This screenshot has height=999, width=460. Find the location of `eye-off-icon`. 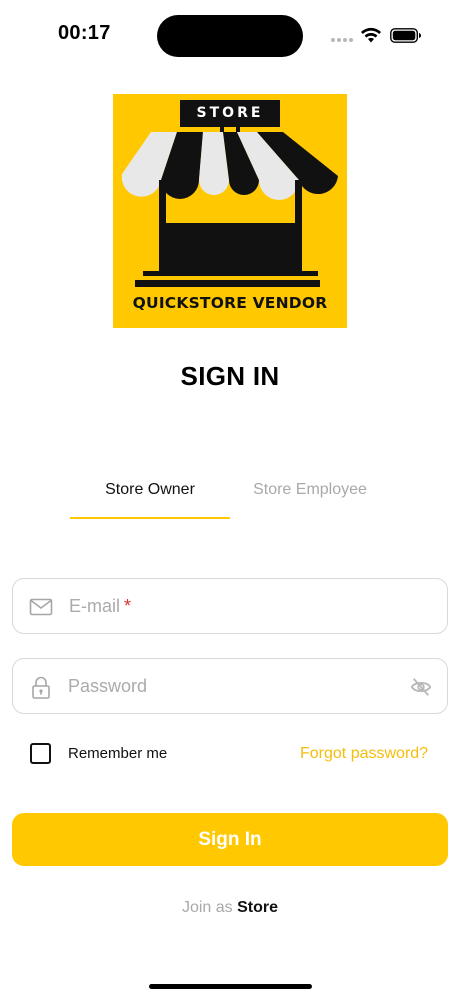

eye-off-icon is located at coordinates (421, 687).